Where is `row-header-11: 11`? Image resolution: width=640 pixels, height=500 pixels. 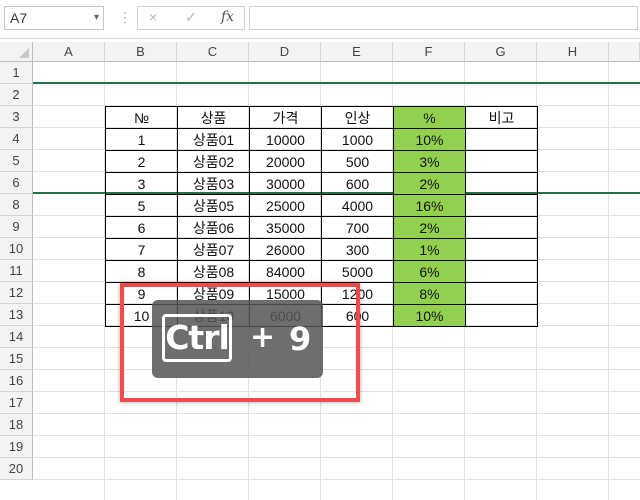
row-header-11: 11 is located at coordinates (16, 271).